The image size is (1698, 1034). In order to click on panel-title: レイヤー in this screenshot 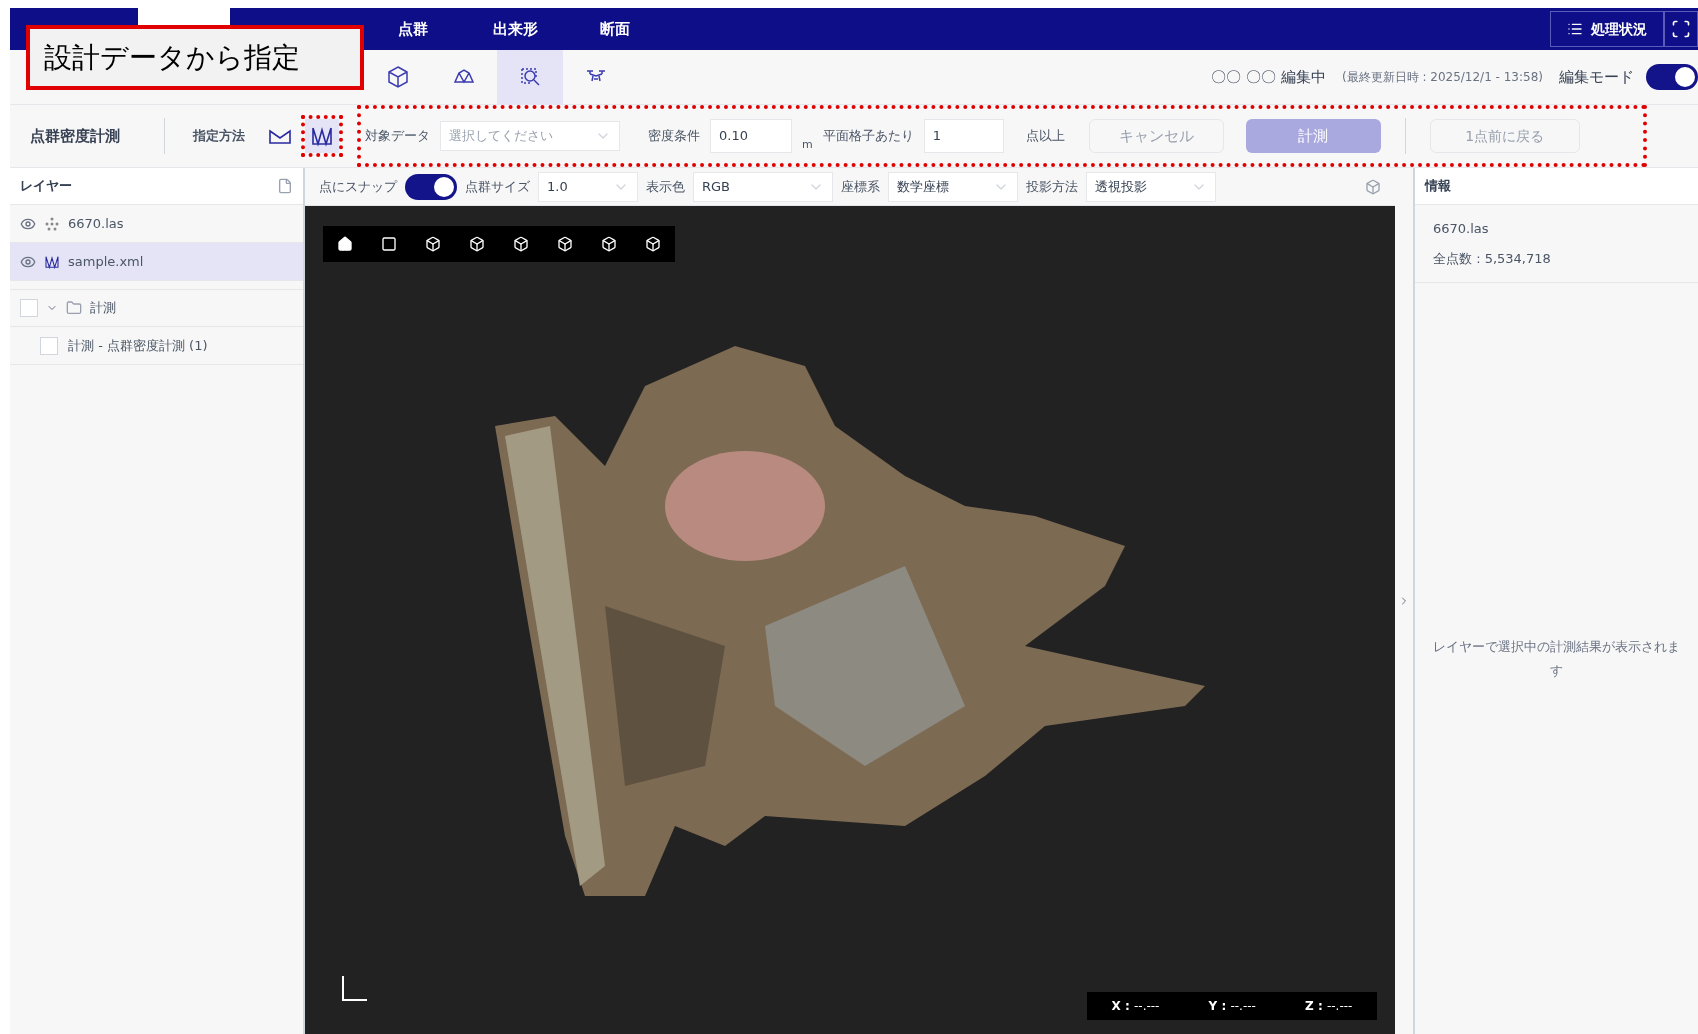, I will do `click(46, 186)`.